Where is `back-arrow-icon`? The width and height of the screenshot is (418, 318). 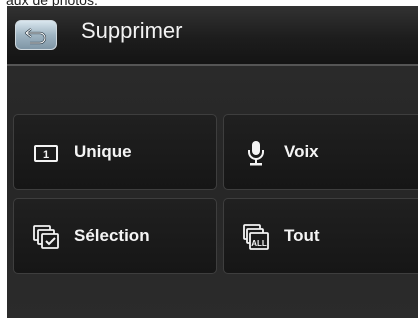 back-arrow-icon is located at coordinates (35, 36).